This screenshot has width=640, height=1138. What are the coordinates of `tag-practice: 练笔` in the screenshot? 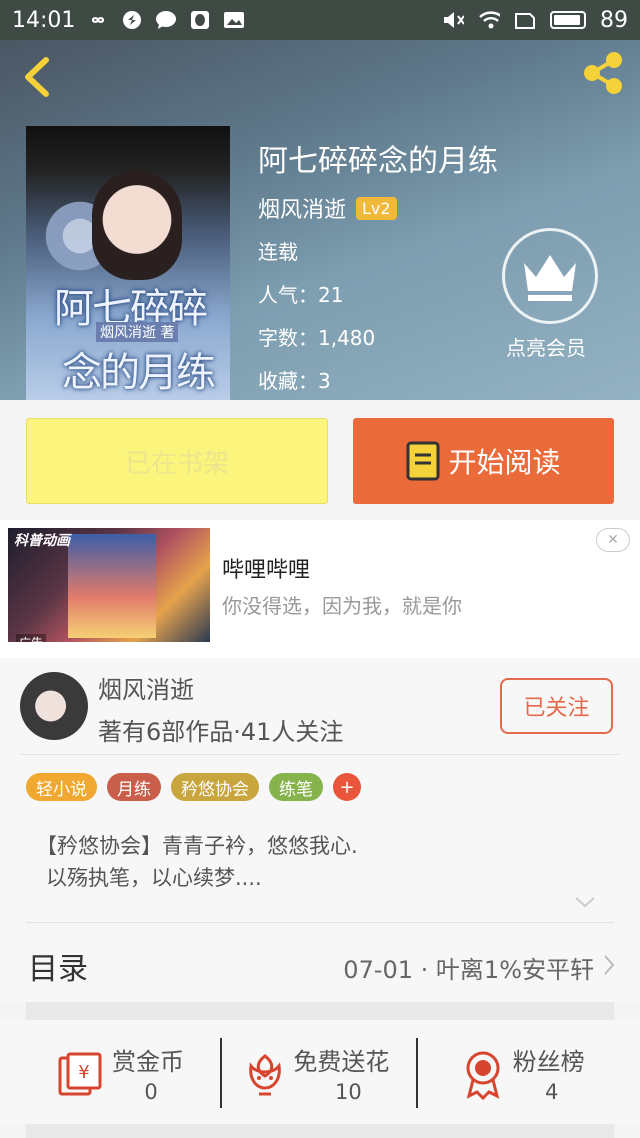 It's located at (296, 787).